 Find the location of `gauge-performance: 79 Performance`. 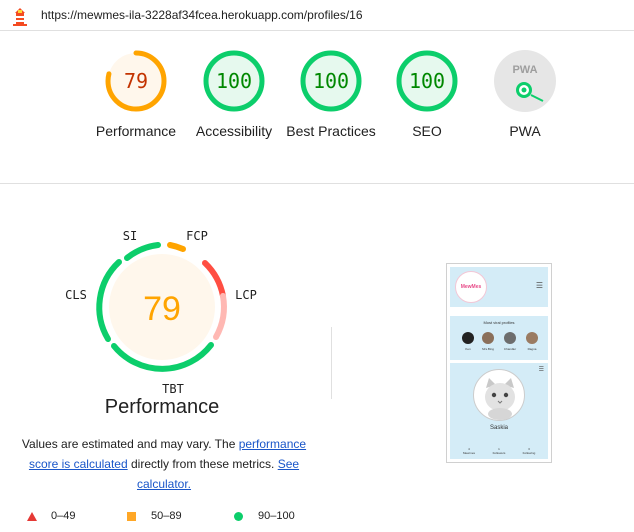

gauge-performance: 79 Performance is located at coordinates (136, 95).